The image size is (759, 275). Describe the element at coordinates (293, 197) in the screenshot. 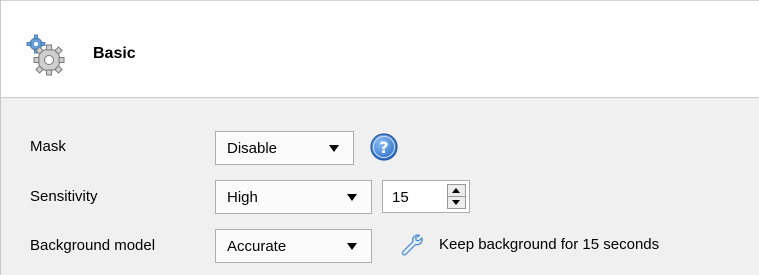

I see `sensitivity-select: High` at that location.